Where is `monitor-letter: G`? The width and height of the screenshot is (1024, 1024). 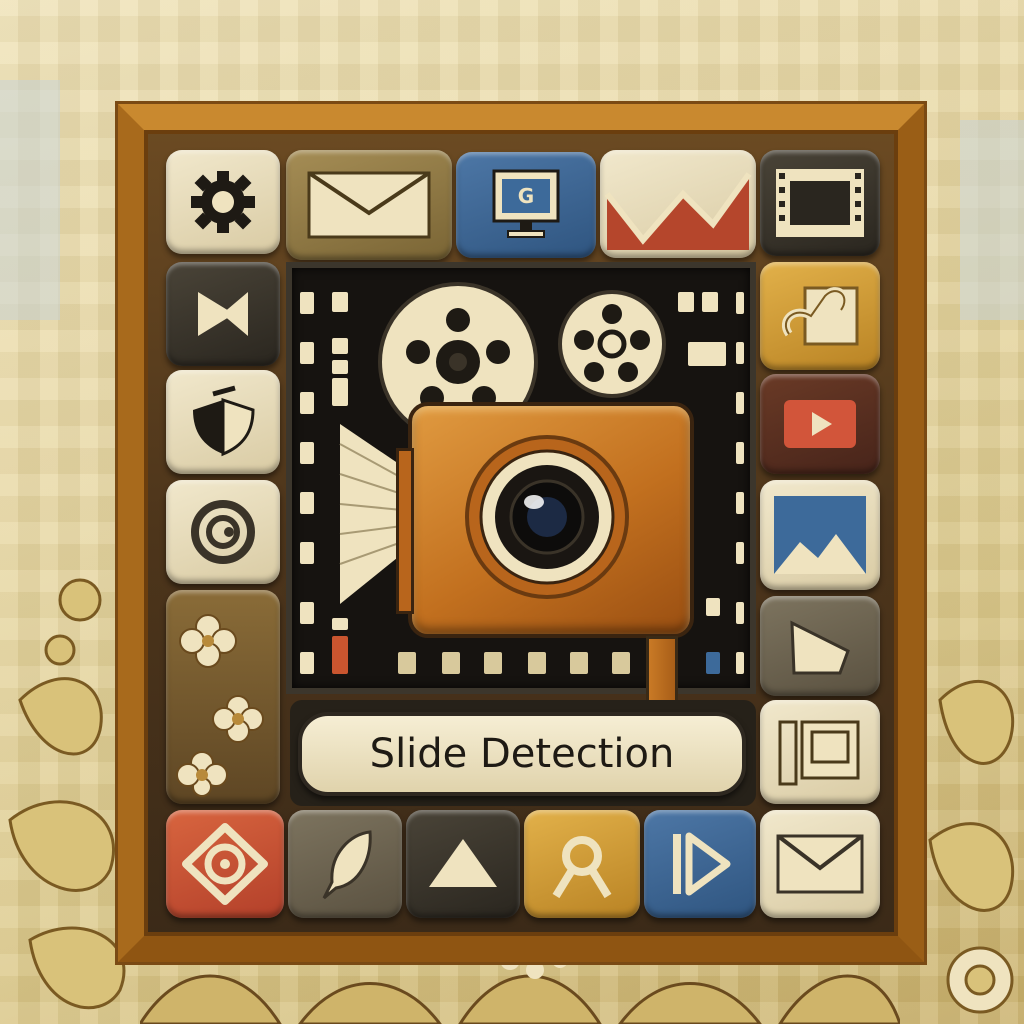 monitor-letter: G is located at coordinates (526, 196).